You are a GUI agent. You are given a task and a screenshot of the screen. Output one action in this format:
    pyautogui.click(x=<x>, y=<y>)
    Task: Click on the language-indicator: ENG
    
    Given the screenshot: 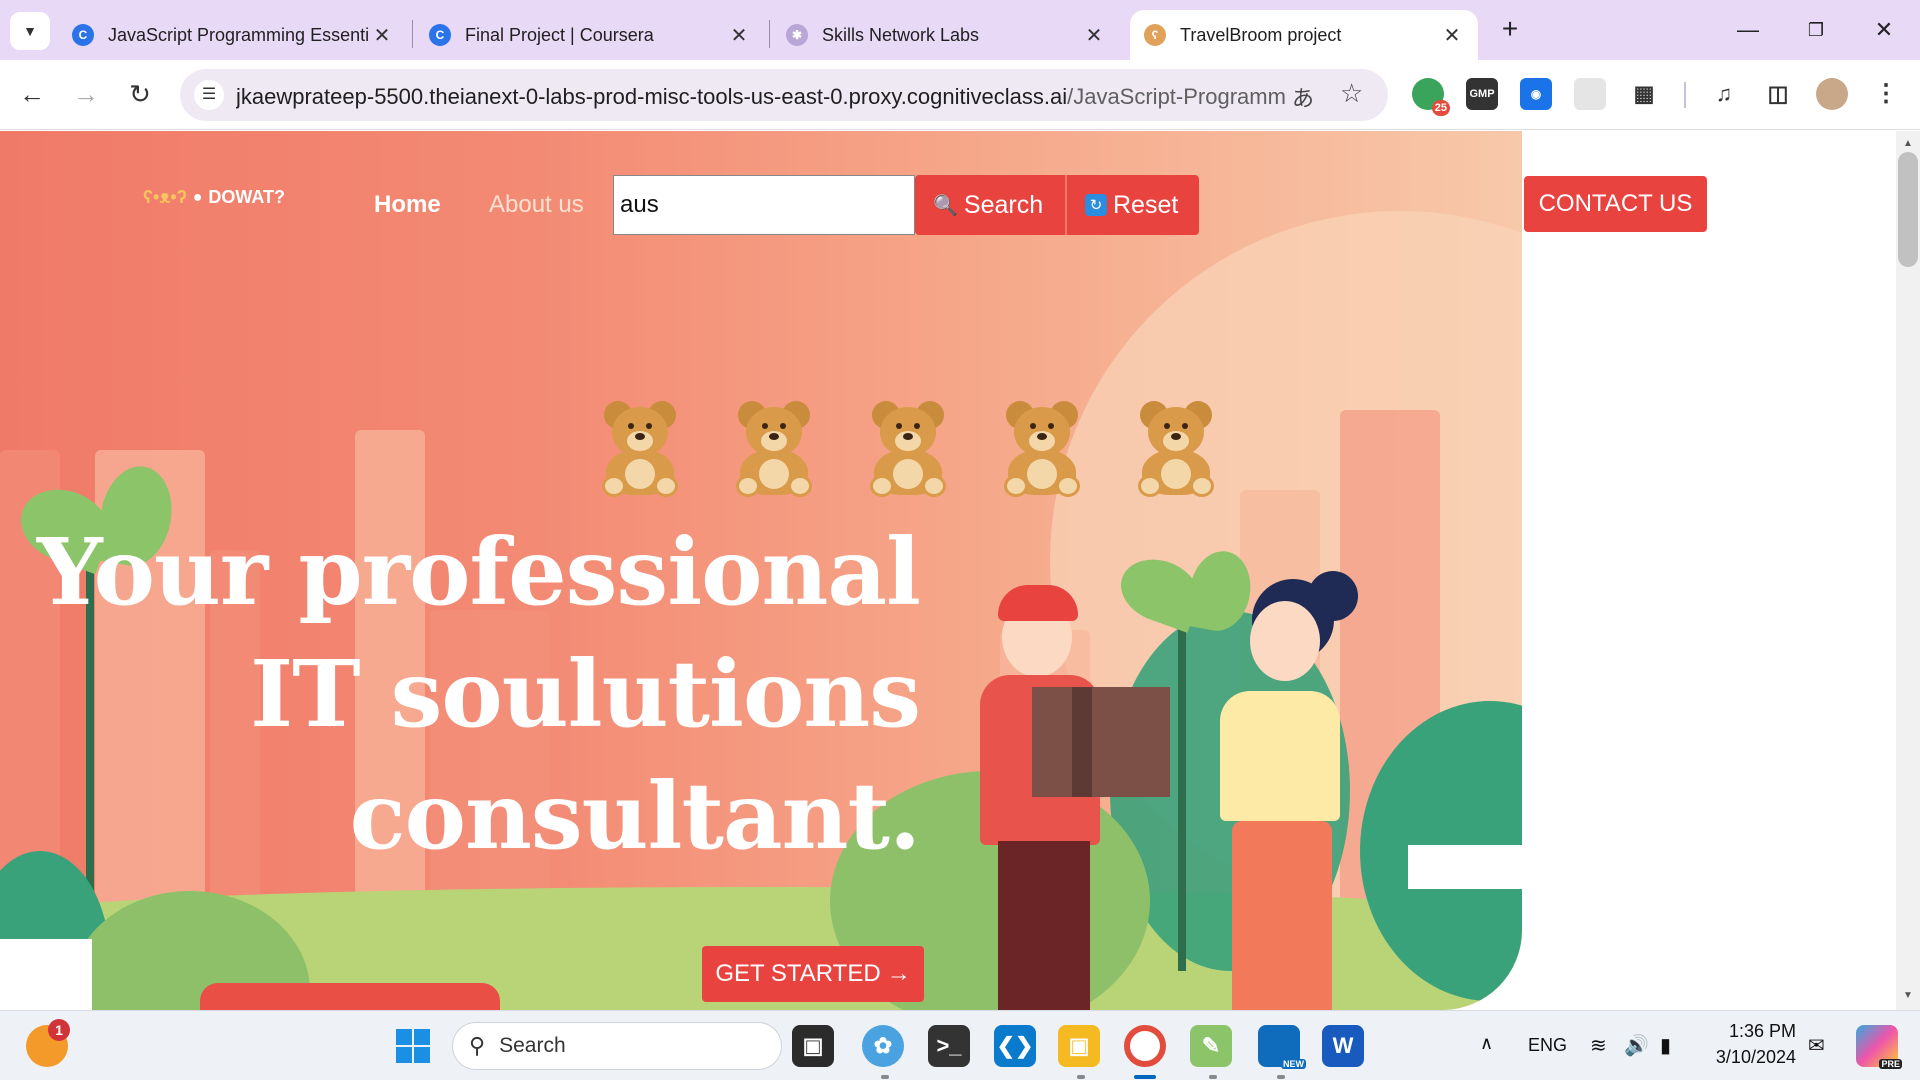 What is the action you would take?
    pyautogui.click(x=1547, y=1045)
    